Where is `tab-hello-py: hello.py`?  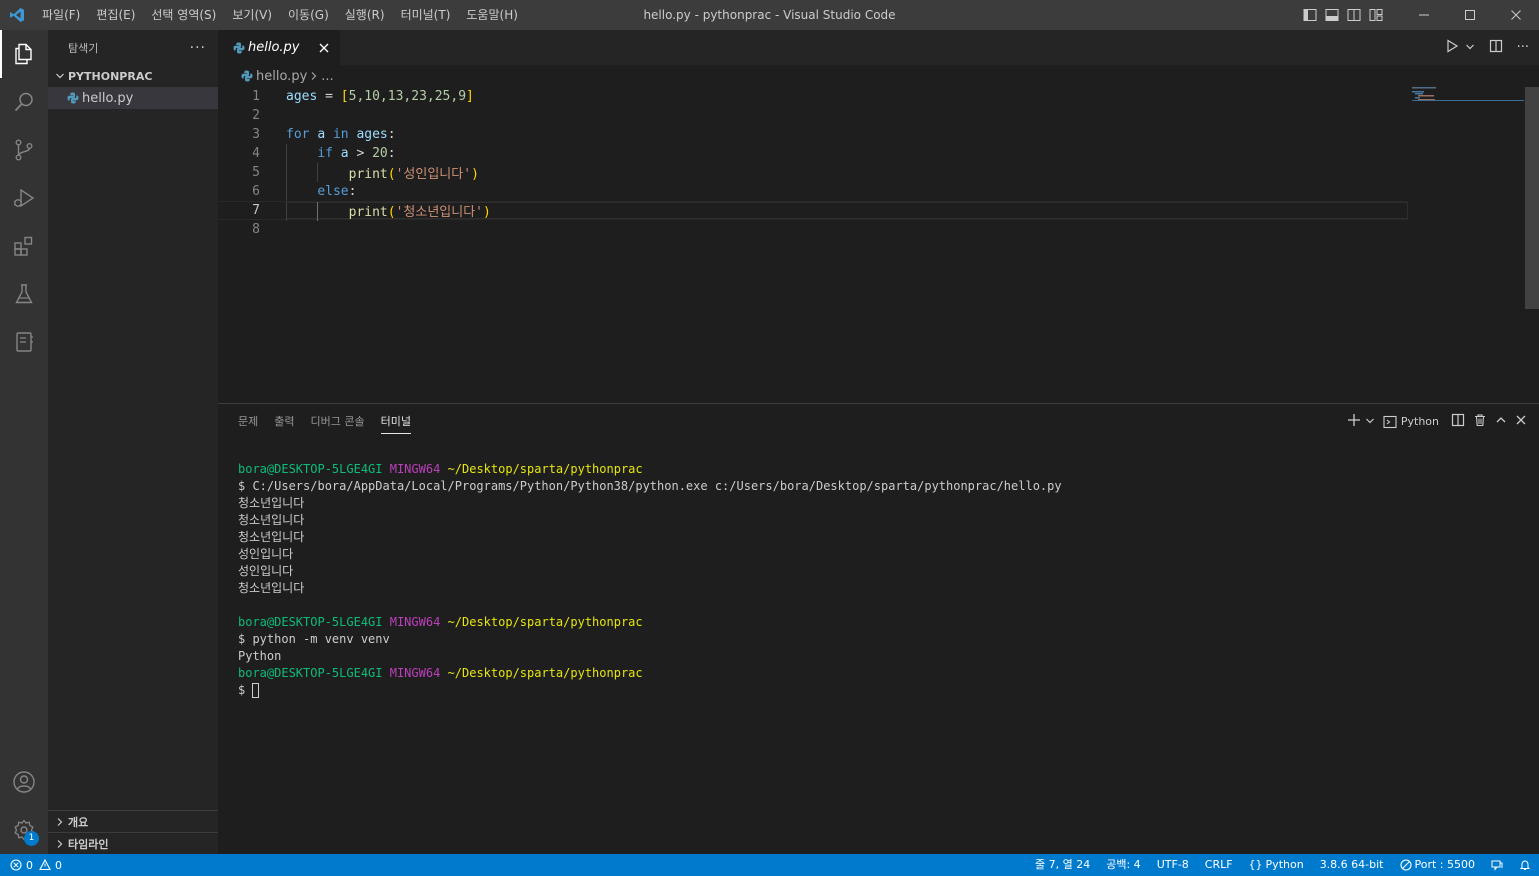 tab-hello-py: hello.py is located at coordinates (279, 47).